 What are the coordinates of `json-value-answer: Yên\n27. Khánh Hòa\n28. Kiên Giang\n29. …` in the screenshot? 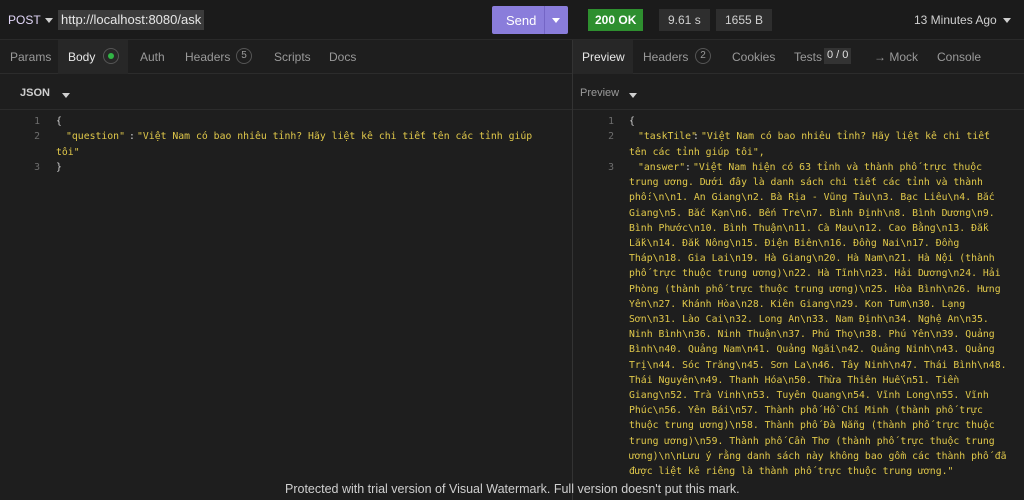 It's located at (797, 304).